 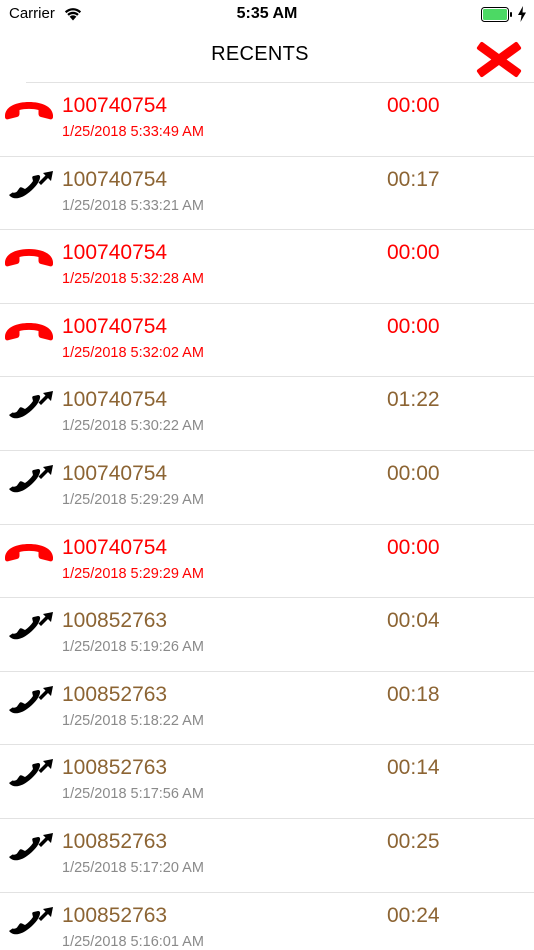 I want to click on call-row-content: 100740754 1/25/2018 5:32:02 AM 00:00, so click(x=267, y=340).